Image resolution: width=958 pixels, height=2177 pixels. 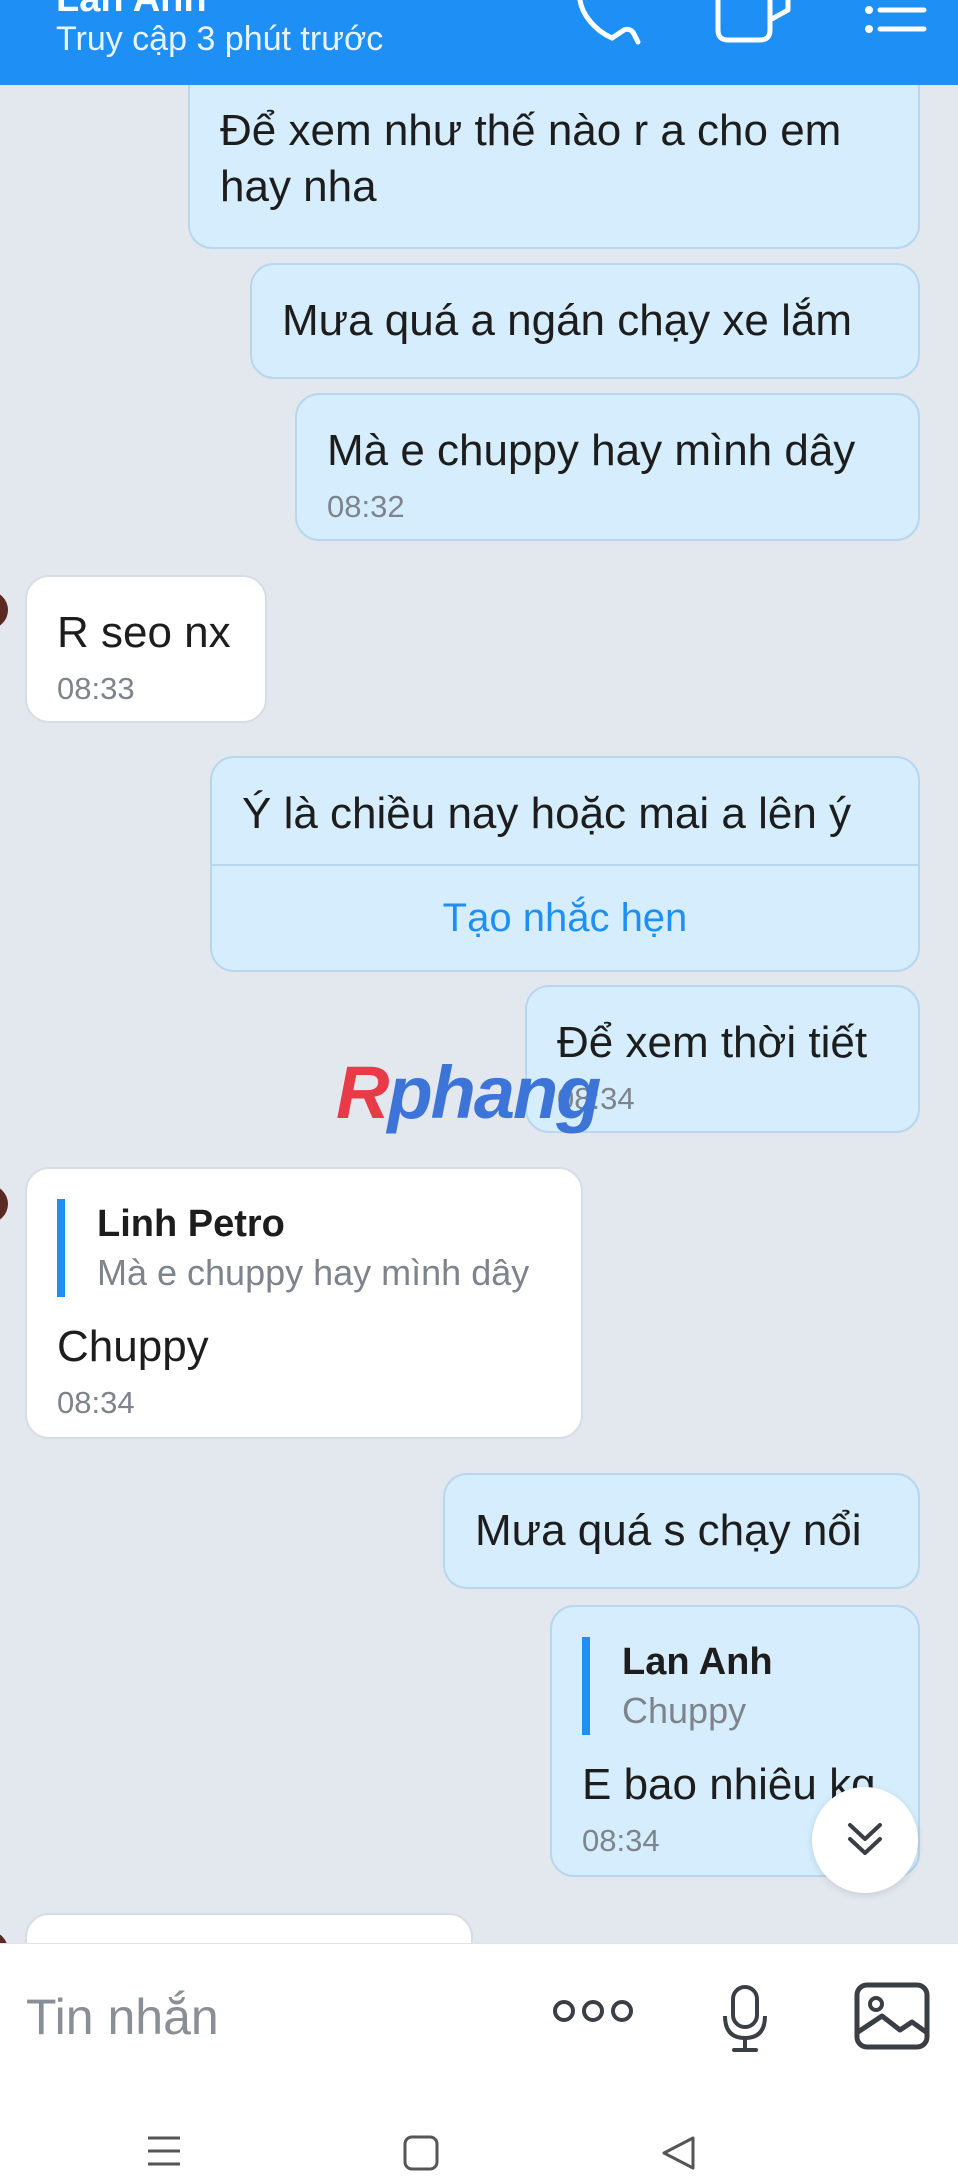 I want to click on message-bubble-outgoing: Mà e chuppy hay mình dây 08:32, so click(x=607, y=467).